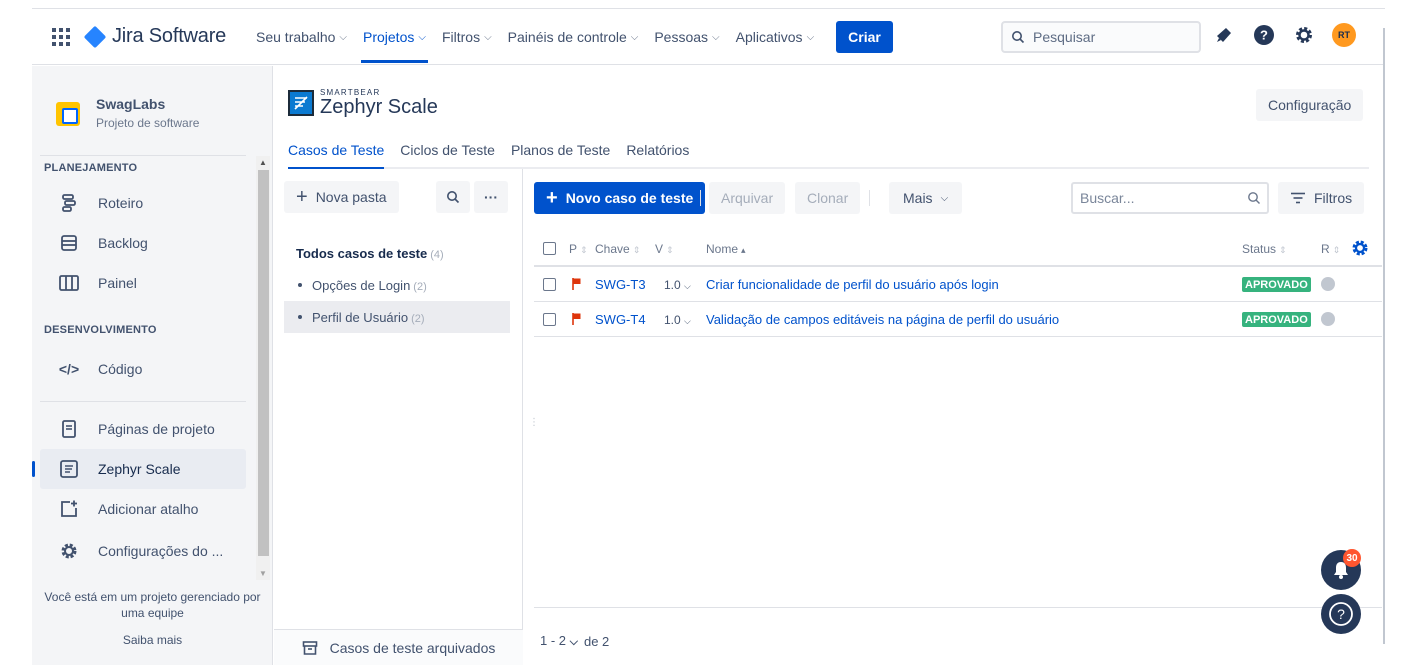  I want to click on board-icon, so click(69, 283).